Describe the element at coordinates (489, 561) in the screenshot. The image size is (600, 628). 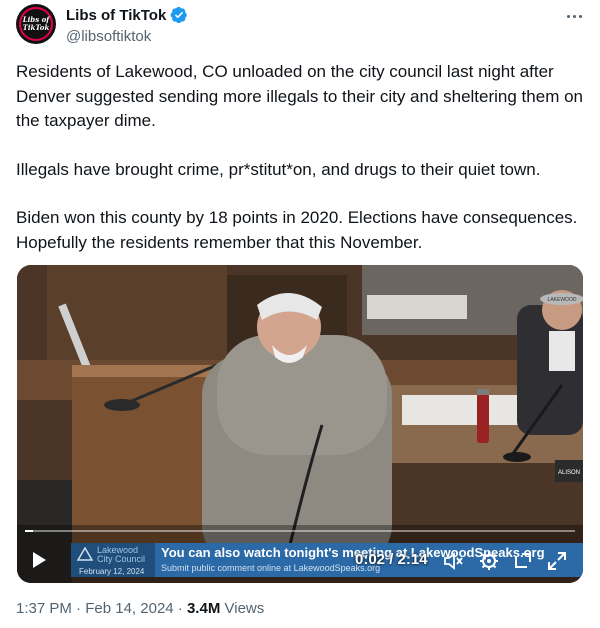
I see `settings-icon` at that location.